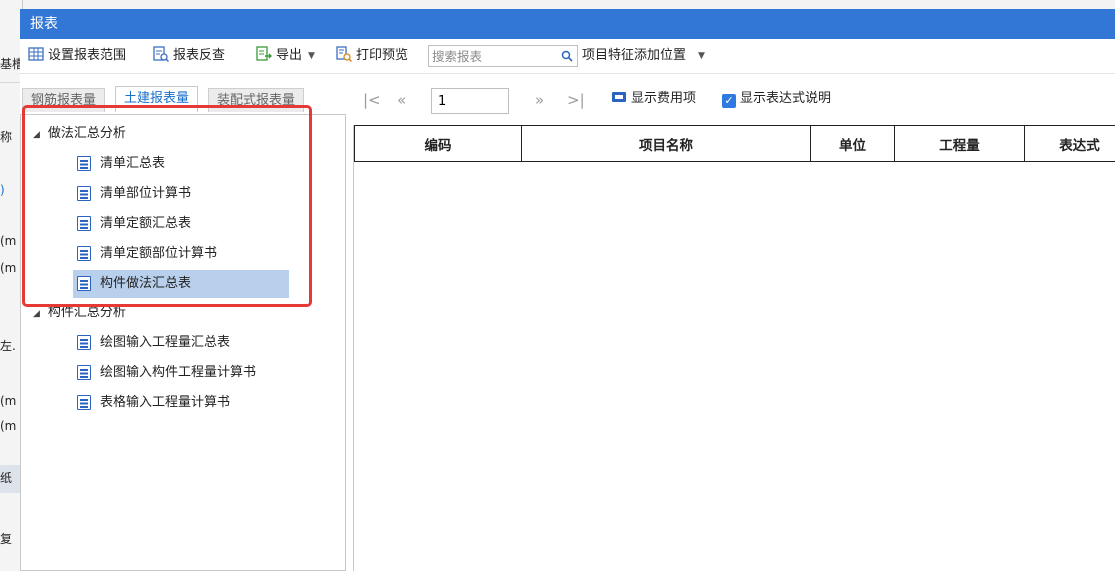 Image resolution: width=1115 pixels, height=571 pixels. What do you see at coordinates (619, 97) in the screenshot?
I see `fee-items-icon` at bounding box center [619, 97].